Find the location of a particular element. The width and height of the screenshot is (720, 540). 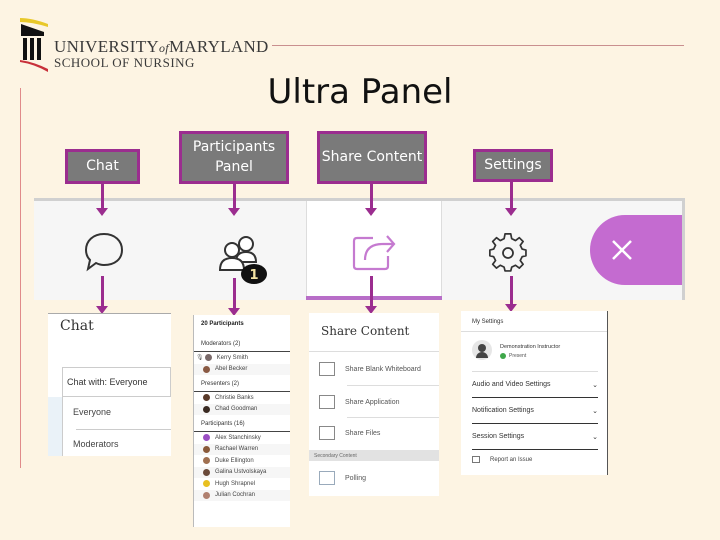

chat-connector-arrow-icon is located at coordinates (102, 212).